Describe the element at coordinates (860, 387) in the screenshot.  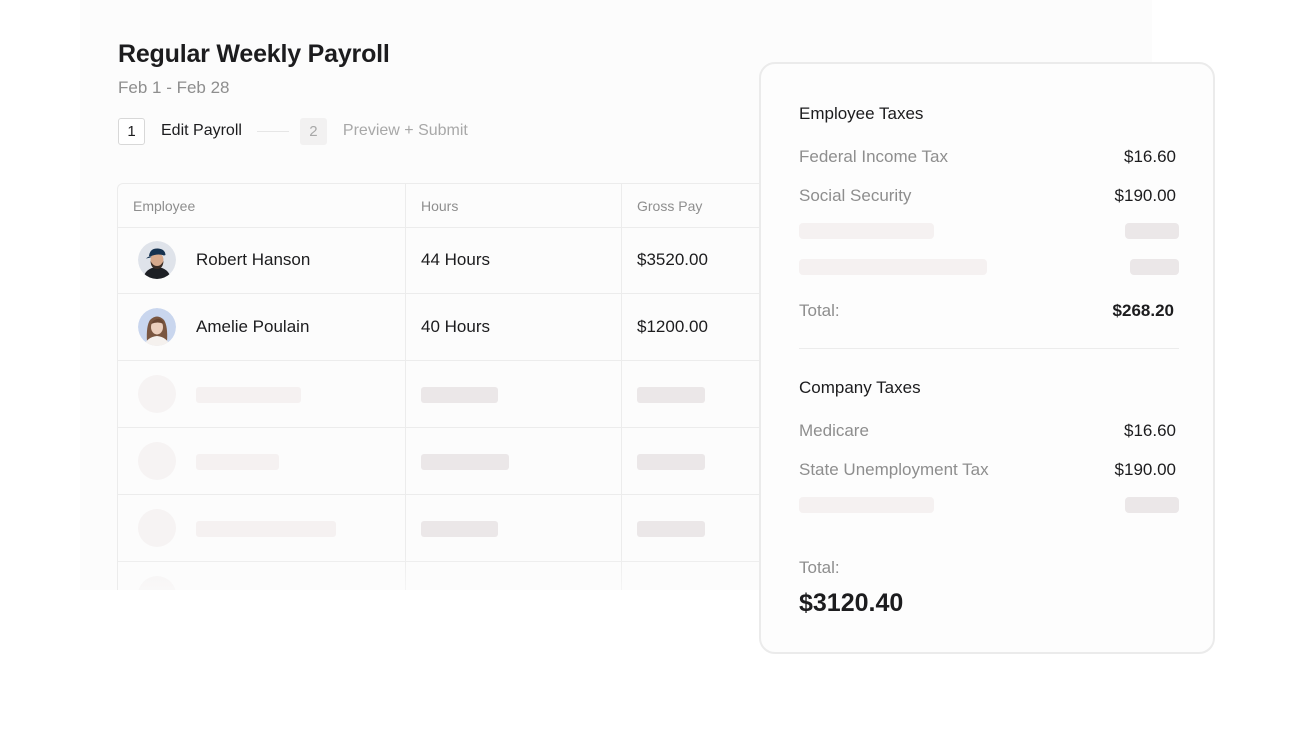
I see `company-taxes-title: Company Taxes` at that location.